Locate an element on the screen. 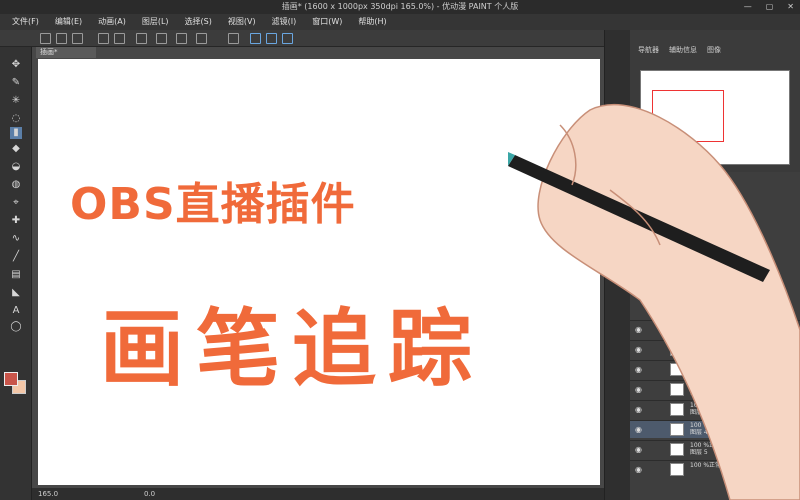 The image size is (800, 500). pen-icon: ✎ is located at coordinates (16, 83).